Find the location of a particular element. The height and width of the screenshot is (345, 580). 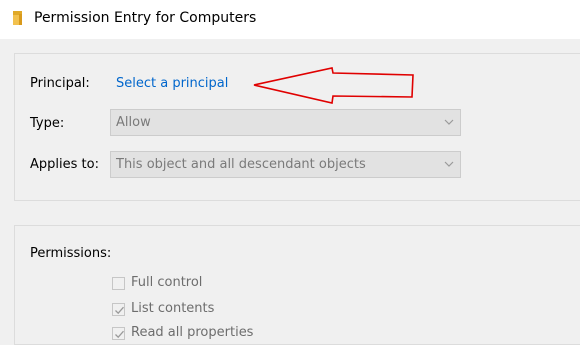

select-principal-link: Select a principal is located at coordinates (172, 83).